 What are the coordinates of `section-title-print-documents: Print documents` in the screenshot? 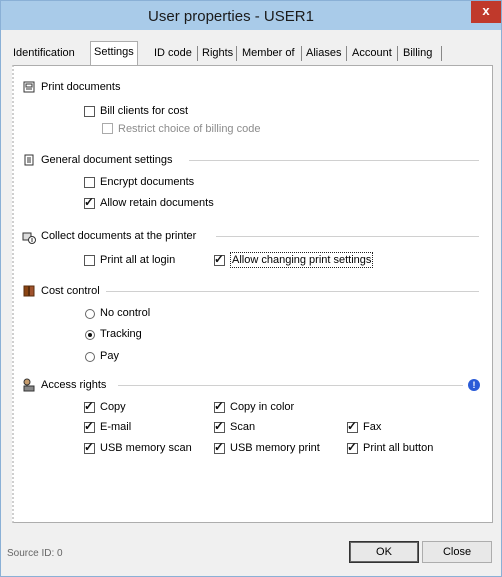 It's located at (81, 87).